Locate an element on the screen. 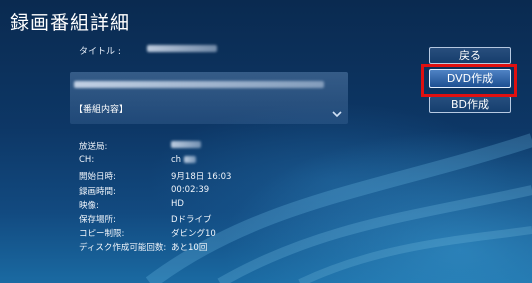 The height and width of the screenshot is (283, 532). description-heading: 【番組内容】 is located at coordinates (101, 110).